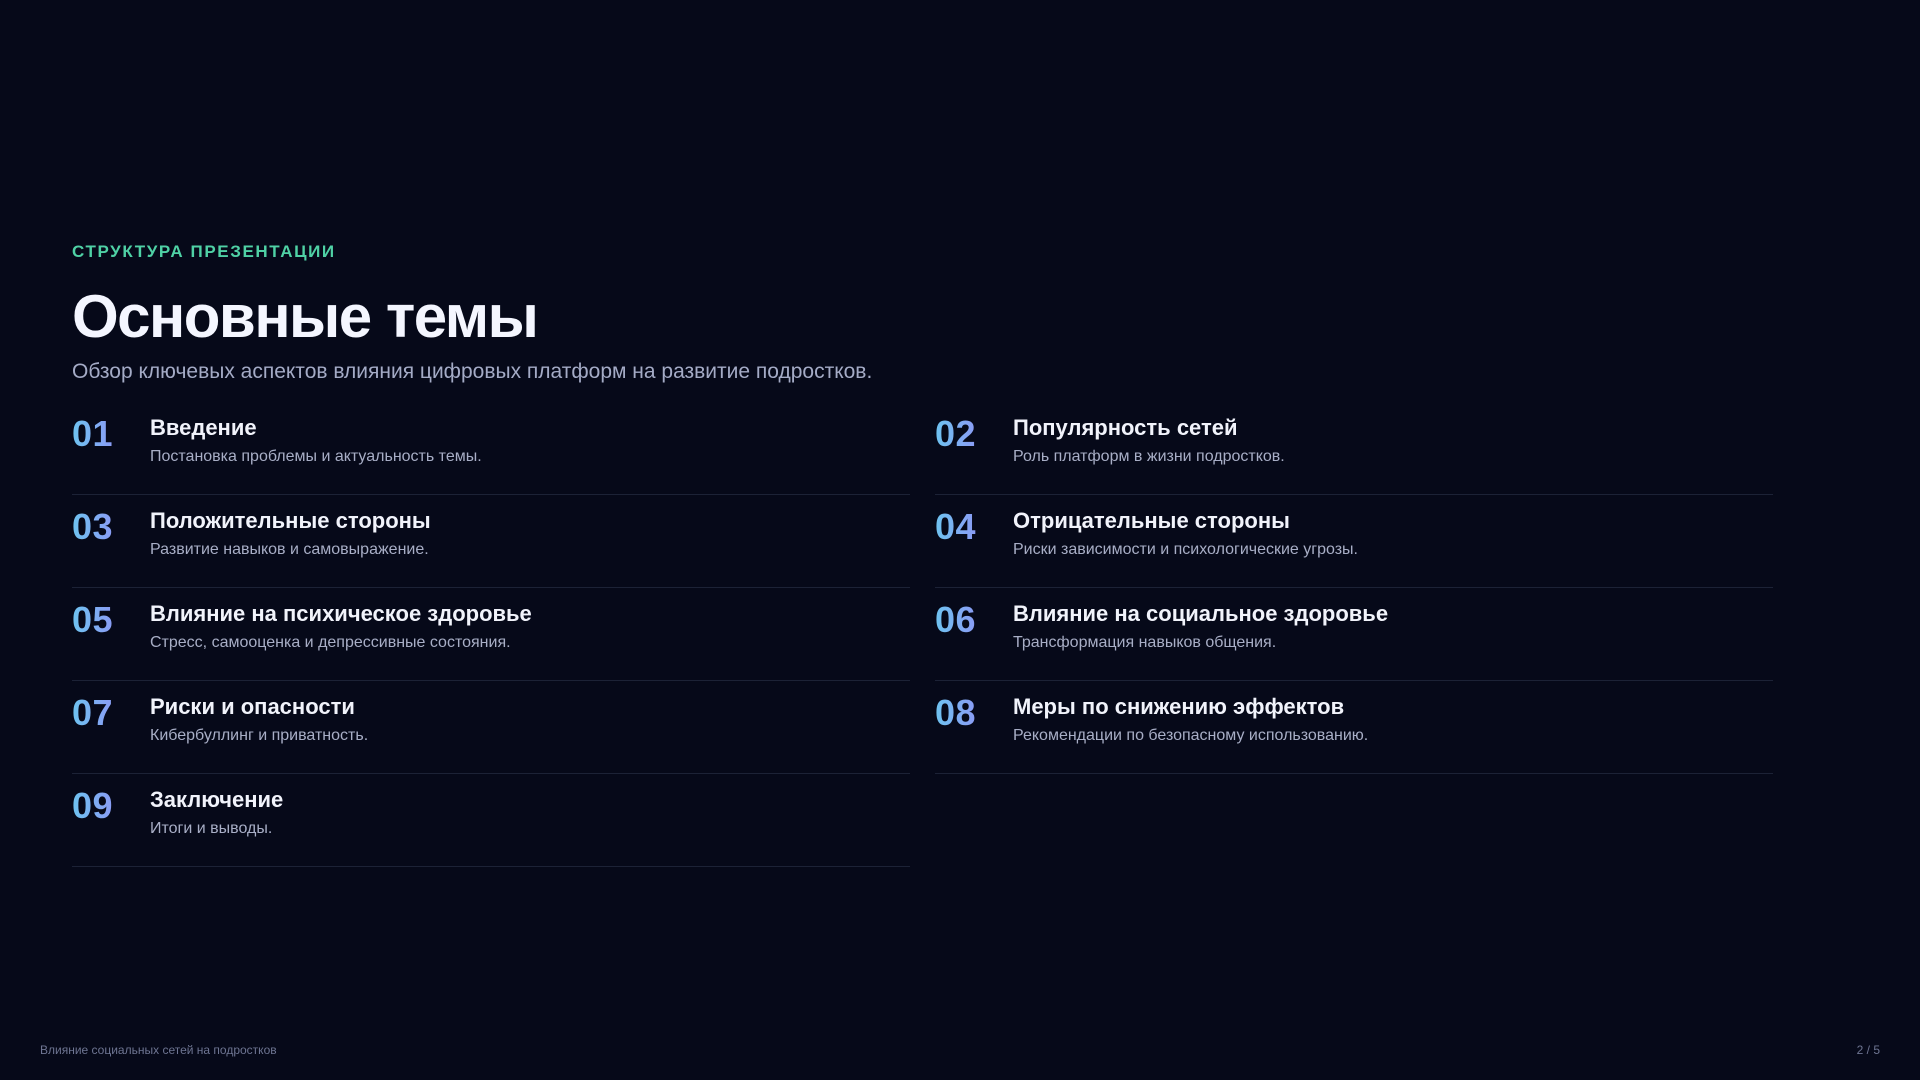  I want to click on topic-description: Кибербуллинг и приватность., so click(259, 735).